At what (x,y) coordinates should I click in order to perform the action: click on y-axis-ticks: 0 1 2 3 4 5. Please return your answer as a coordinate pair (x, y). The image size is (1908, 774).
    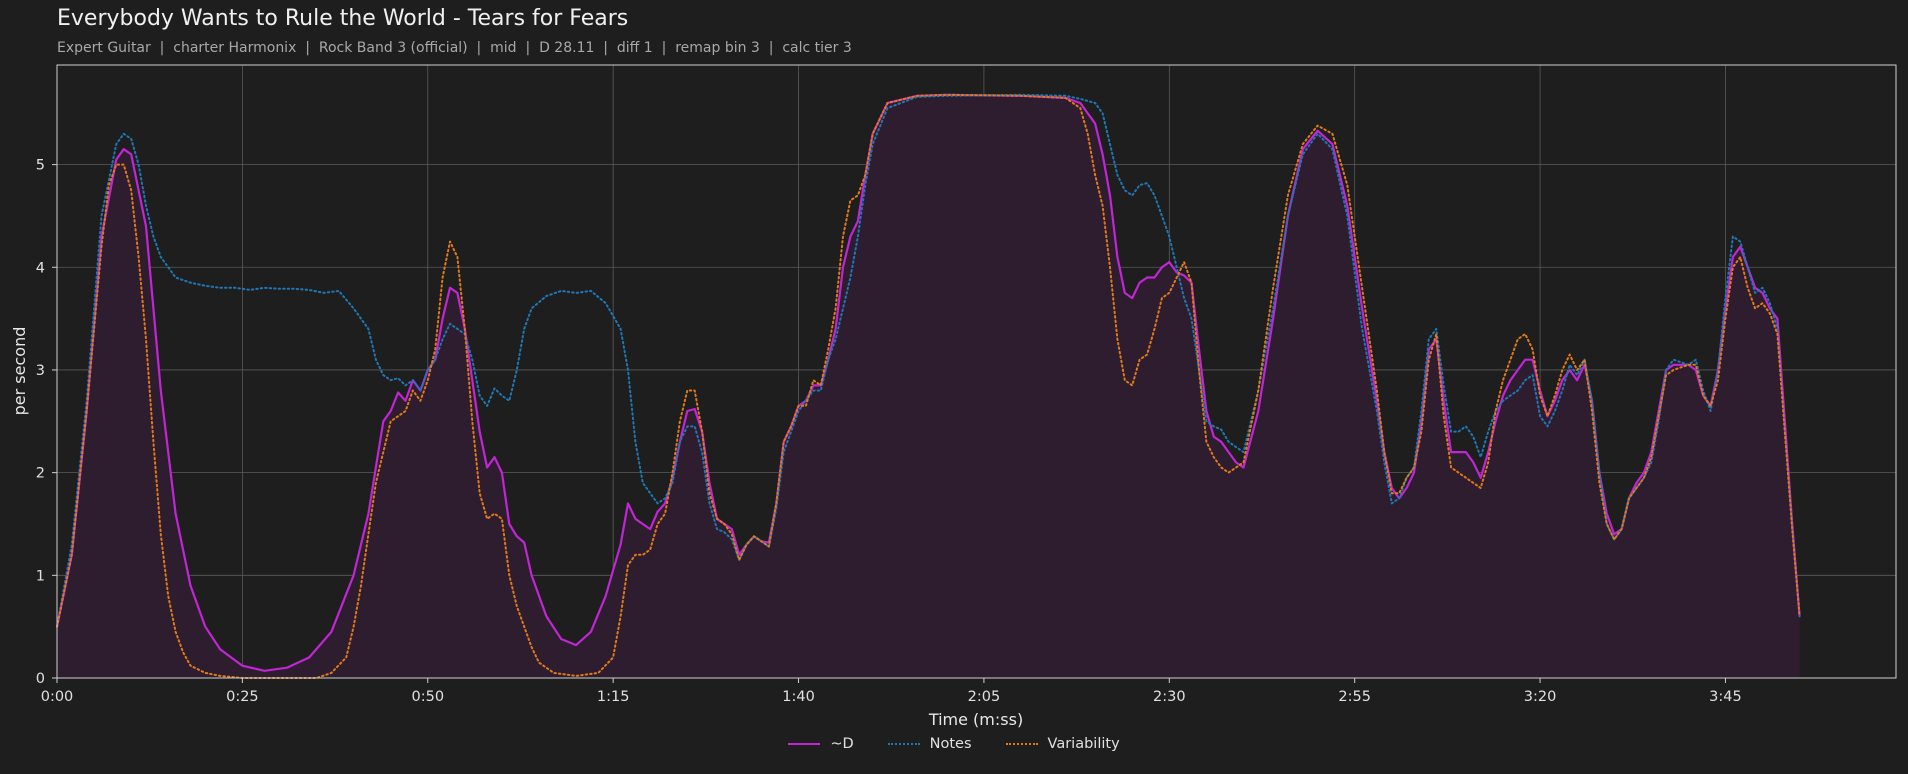
    Looking at the image, I should click on (46, 422).